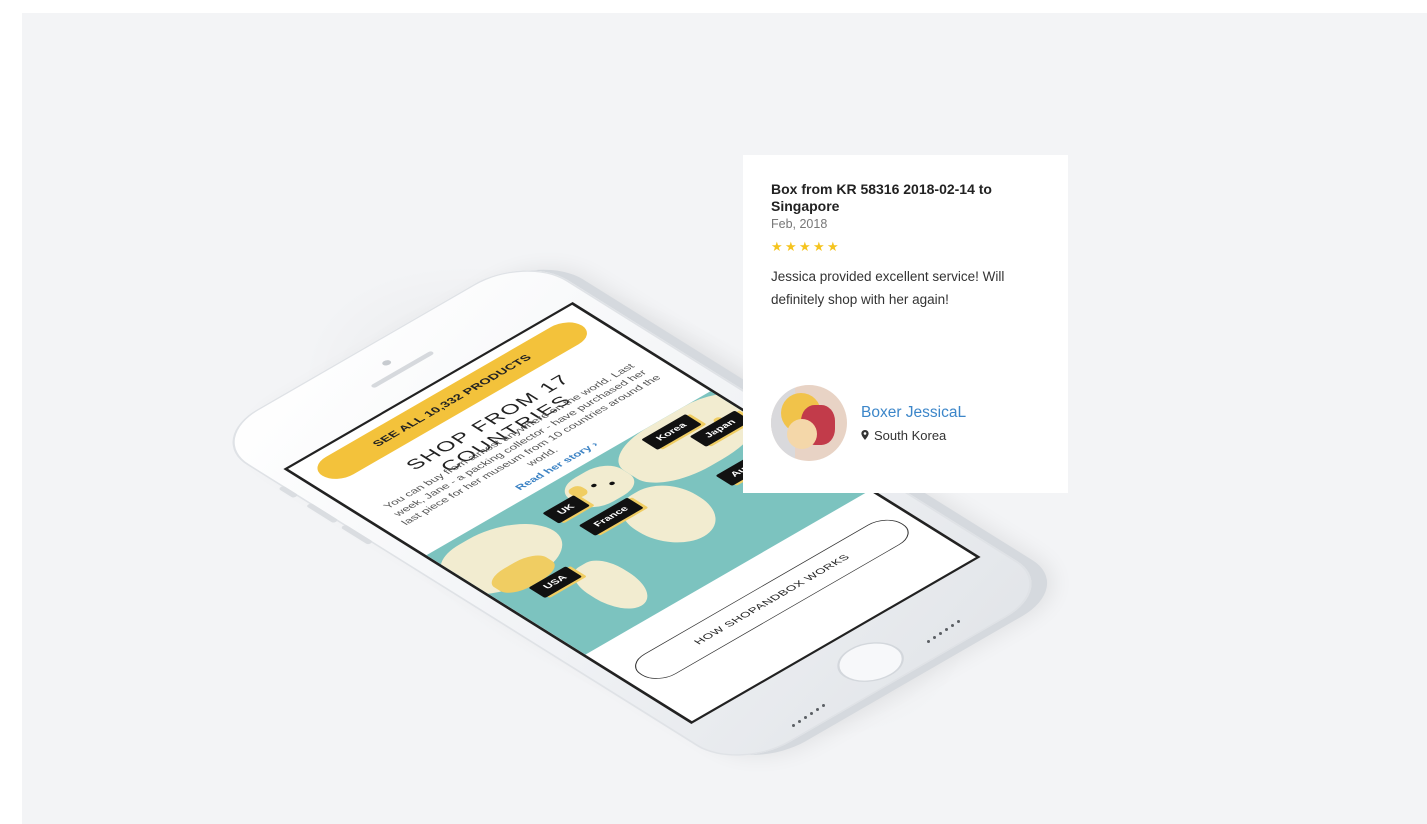 This screenshot has width=1427, height=824. What do you see at coordinates (910, 435) in the screenshot?
I see `reviewer-location-text: South Korea` at bounding box center [910, 435].